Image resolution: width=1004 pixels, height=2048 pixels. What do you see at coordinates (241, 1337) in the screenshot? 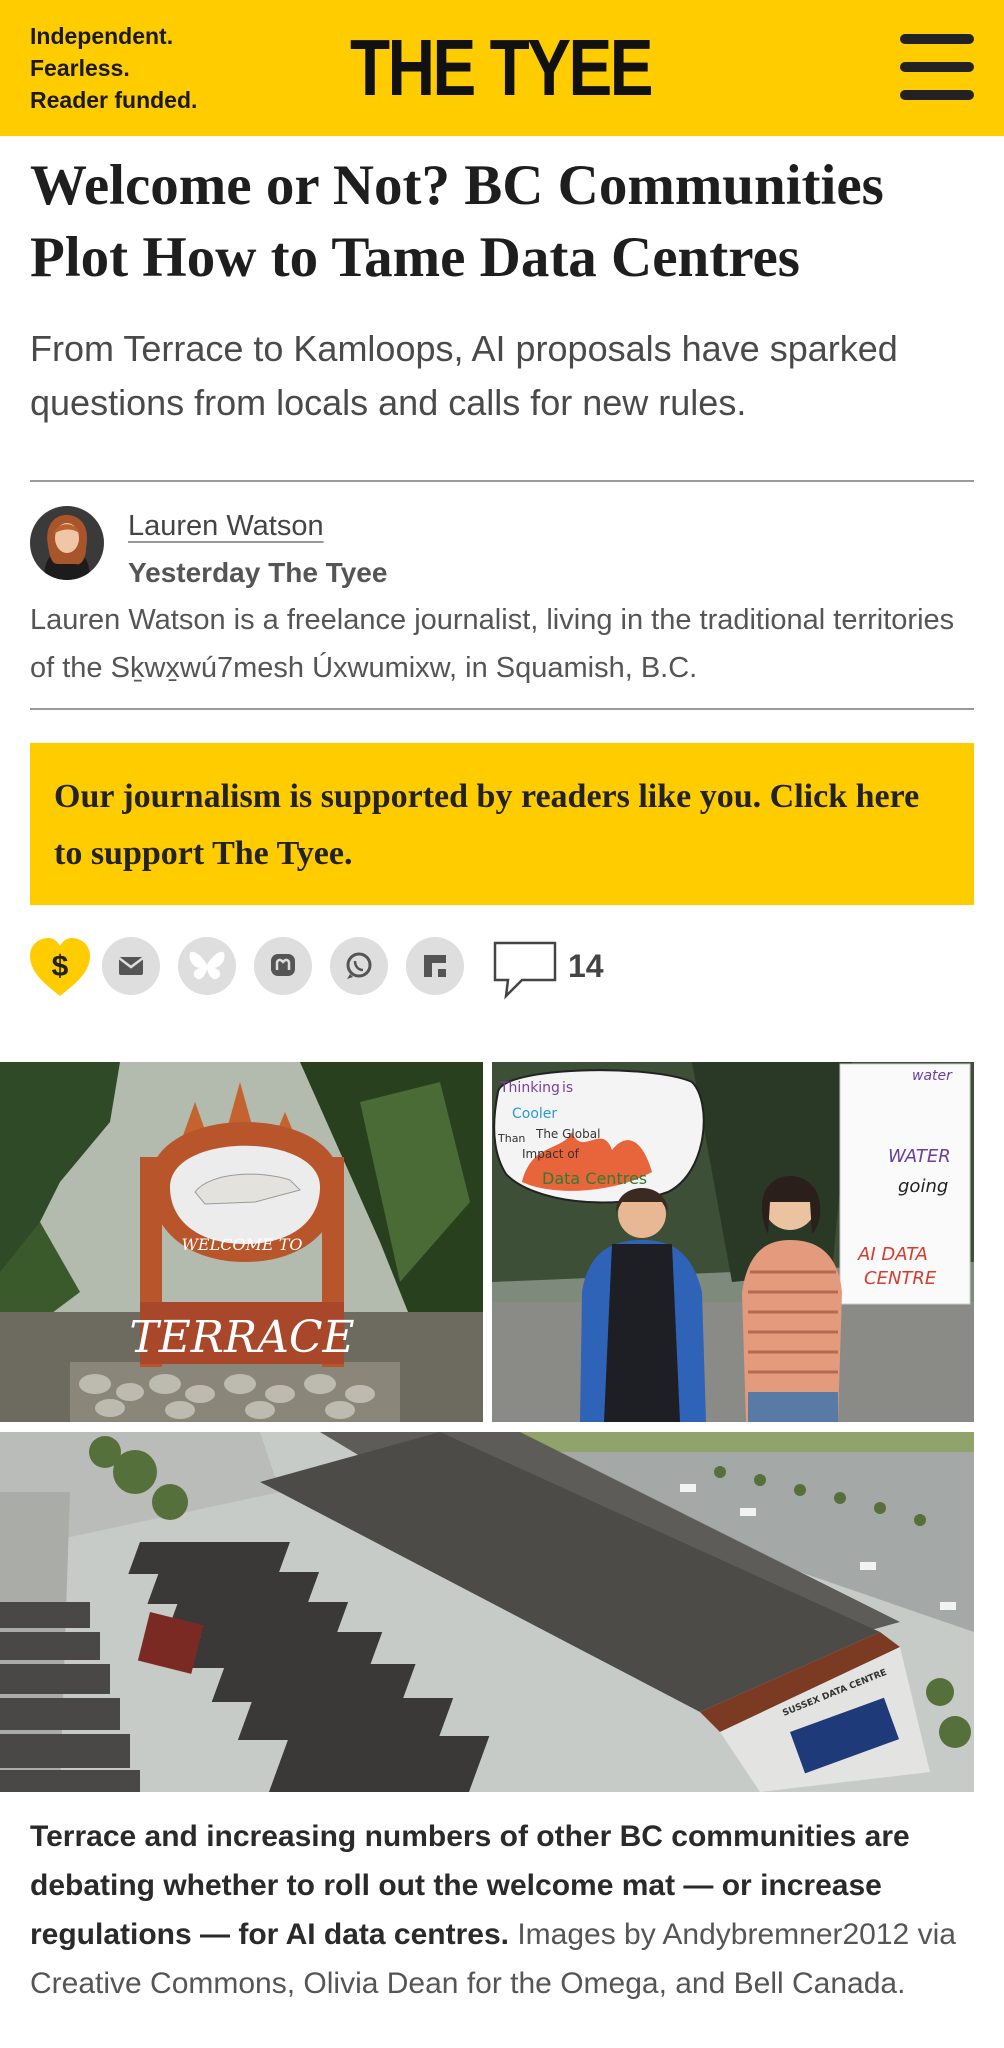
I see `sign-town-text: TERRACE` at bounding box center [241, 1337].